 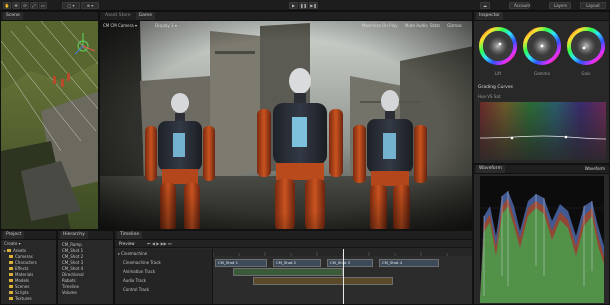 I want to click on folder-label: Textures, so click(x=23, y=298).